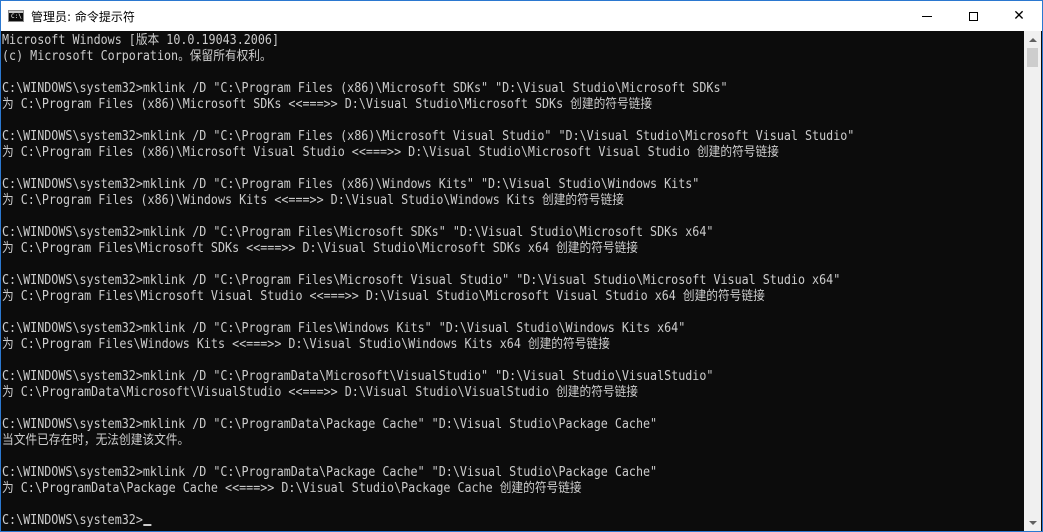 This screenshot has width=1043, height=532. I want to click on prompt-line: C:\WINDOWS\system32>, so click(76, 521).